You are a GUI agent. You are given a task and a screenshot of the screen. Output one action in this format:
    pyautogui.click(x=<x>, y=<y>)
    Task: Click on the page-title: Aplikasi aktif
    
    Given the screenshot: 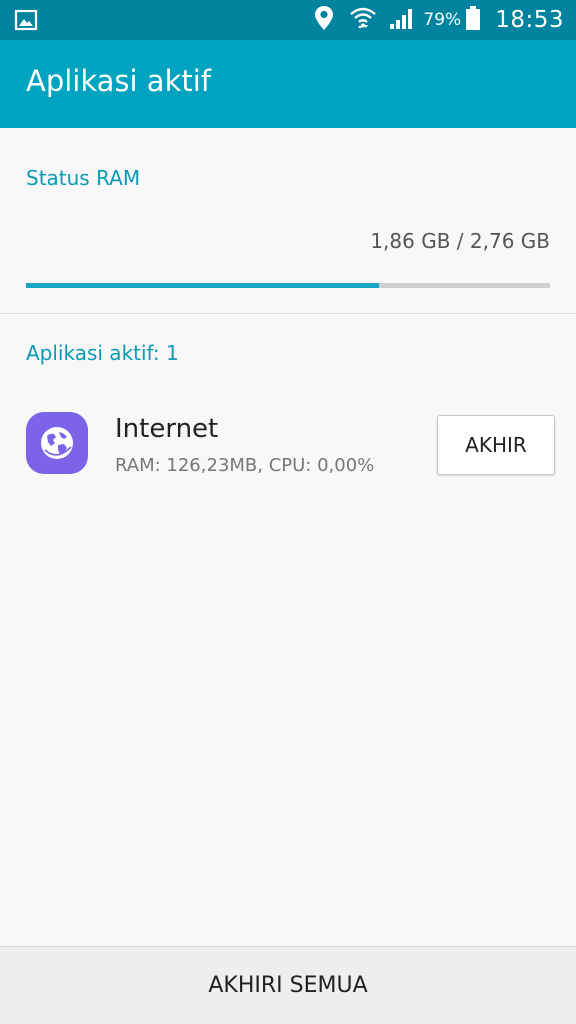 What is the action you would take?
    pyautogui.click(x=119, y=81)
    